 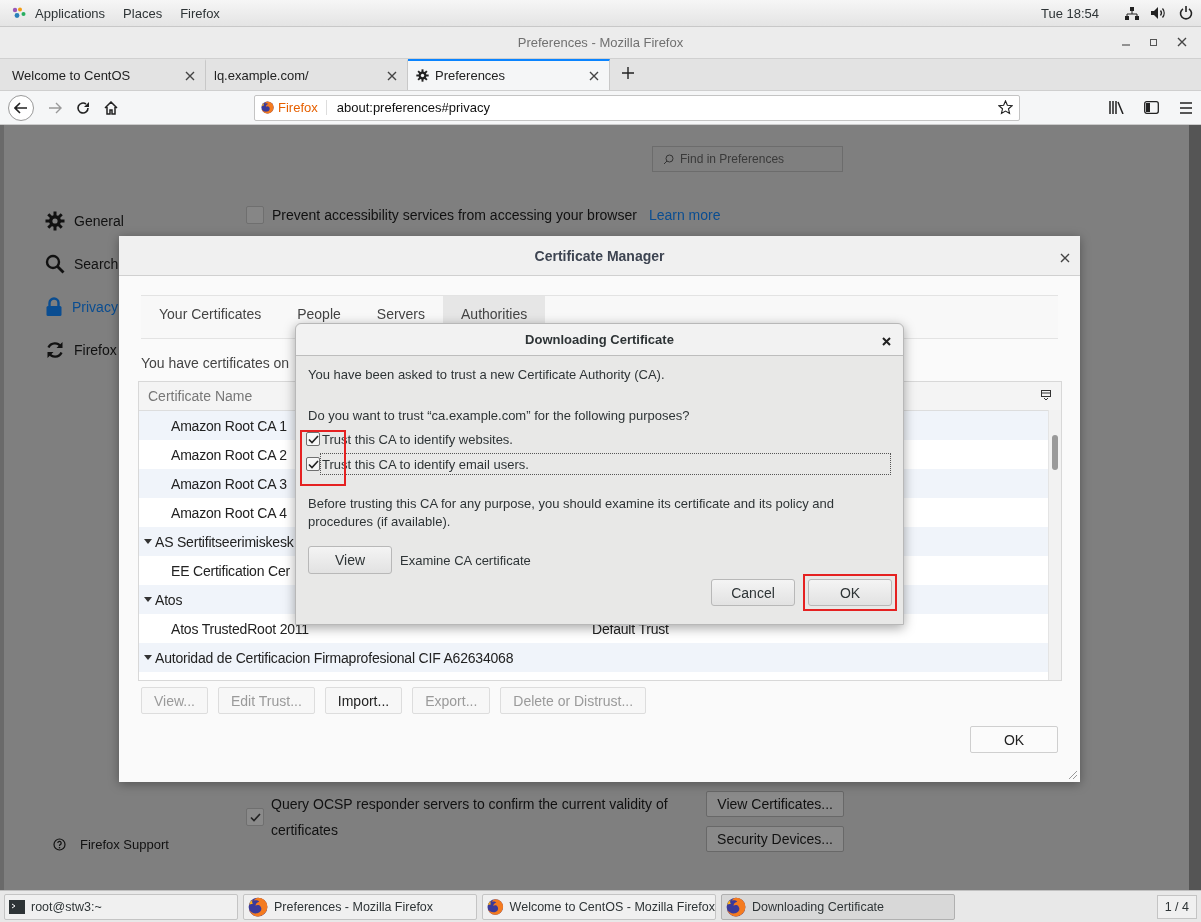 I want to click on question-text: Do you want to trust “ca.example.com” for the following purposes?, so click(x=499, y=416).